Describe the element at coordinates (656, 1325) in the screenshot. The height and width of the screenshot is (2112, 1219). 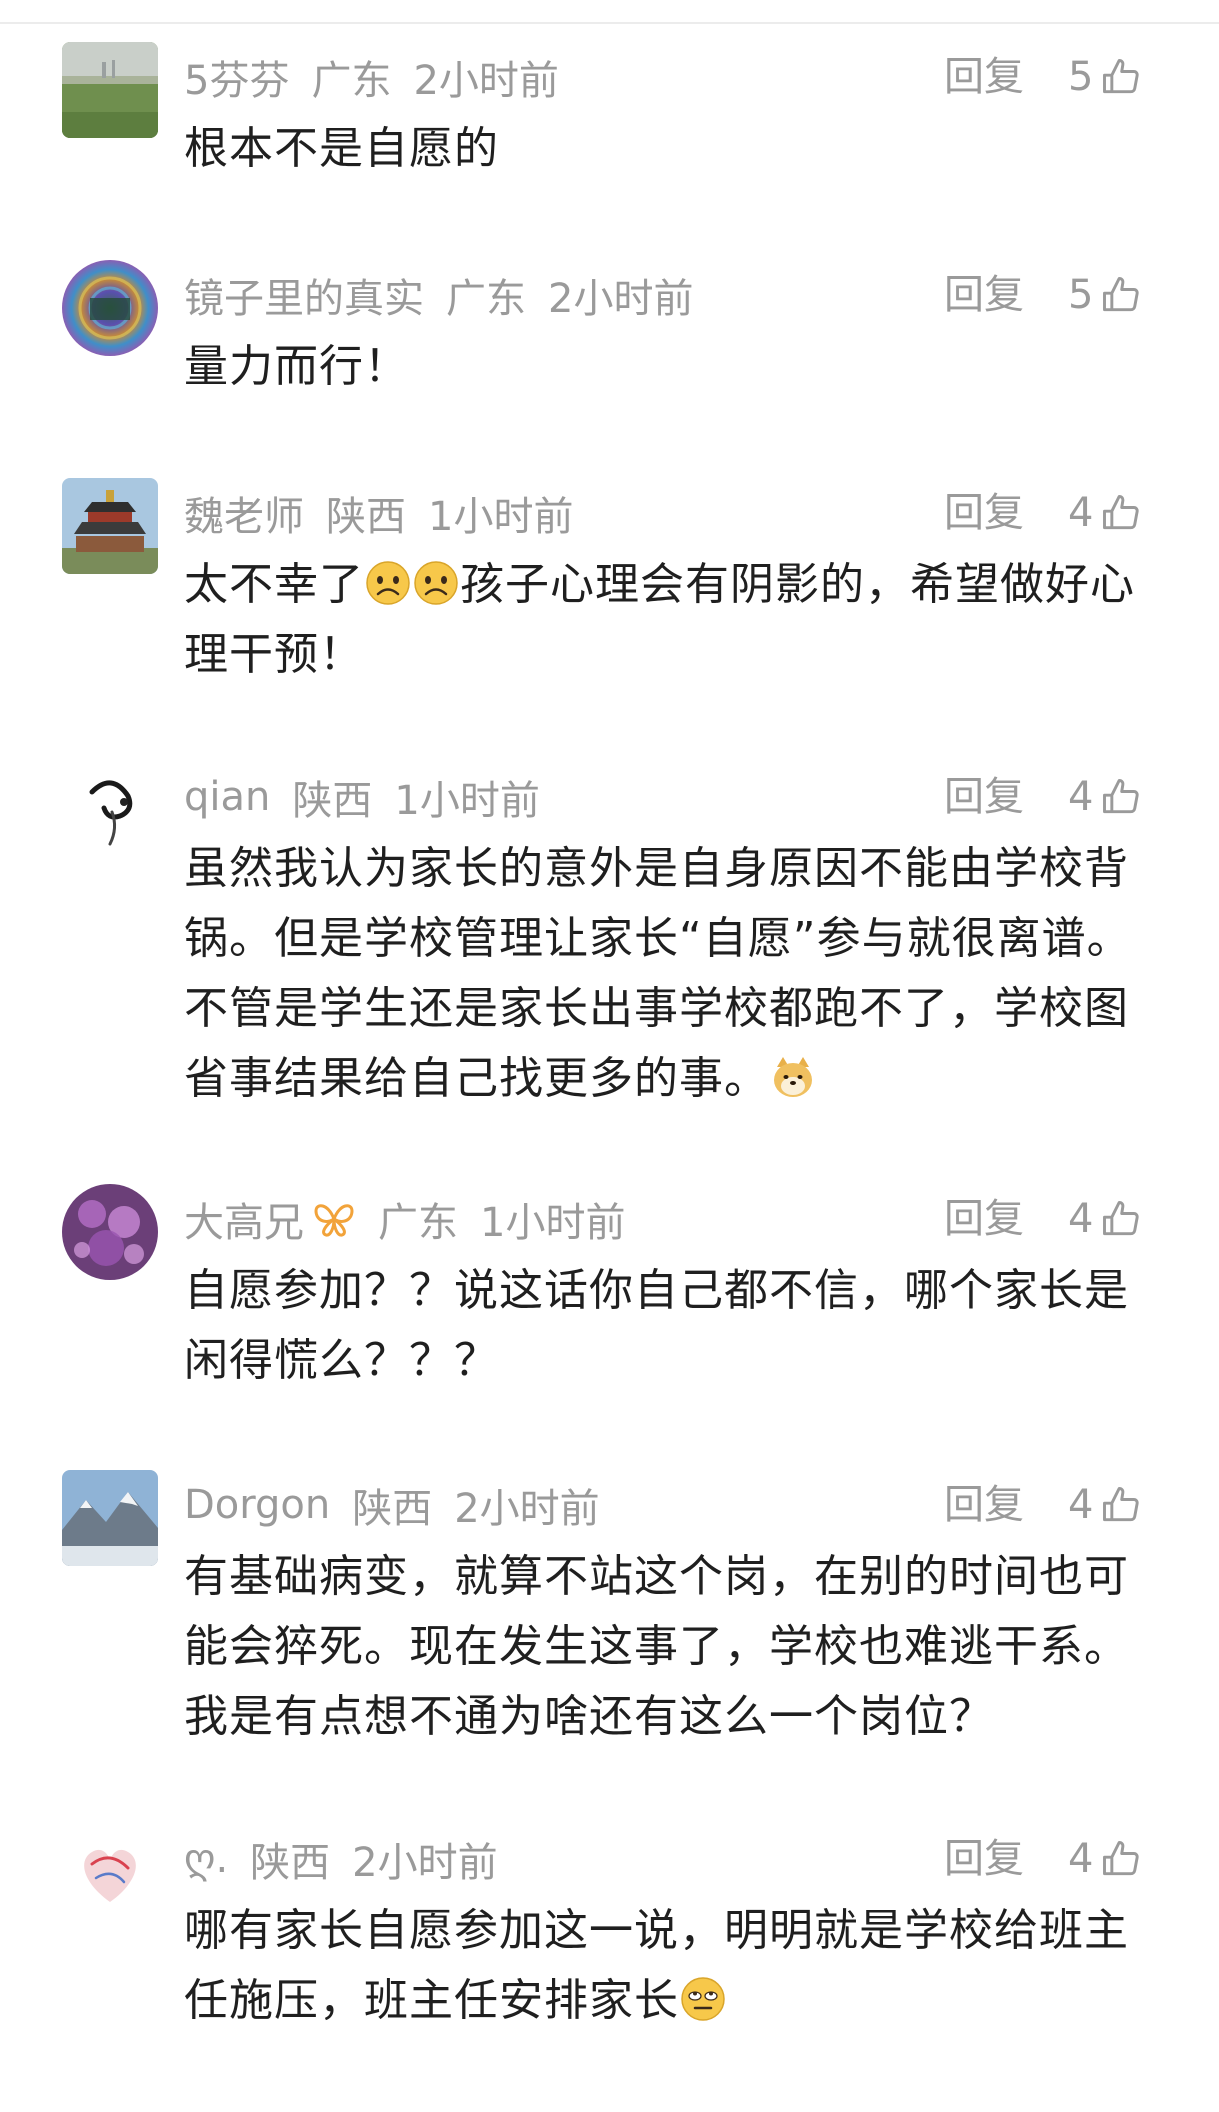
I see `comment-text-part: 自愿参加？？说这话你自己都不信，哪个家长是闲得慌么？？？` at that location.